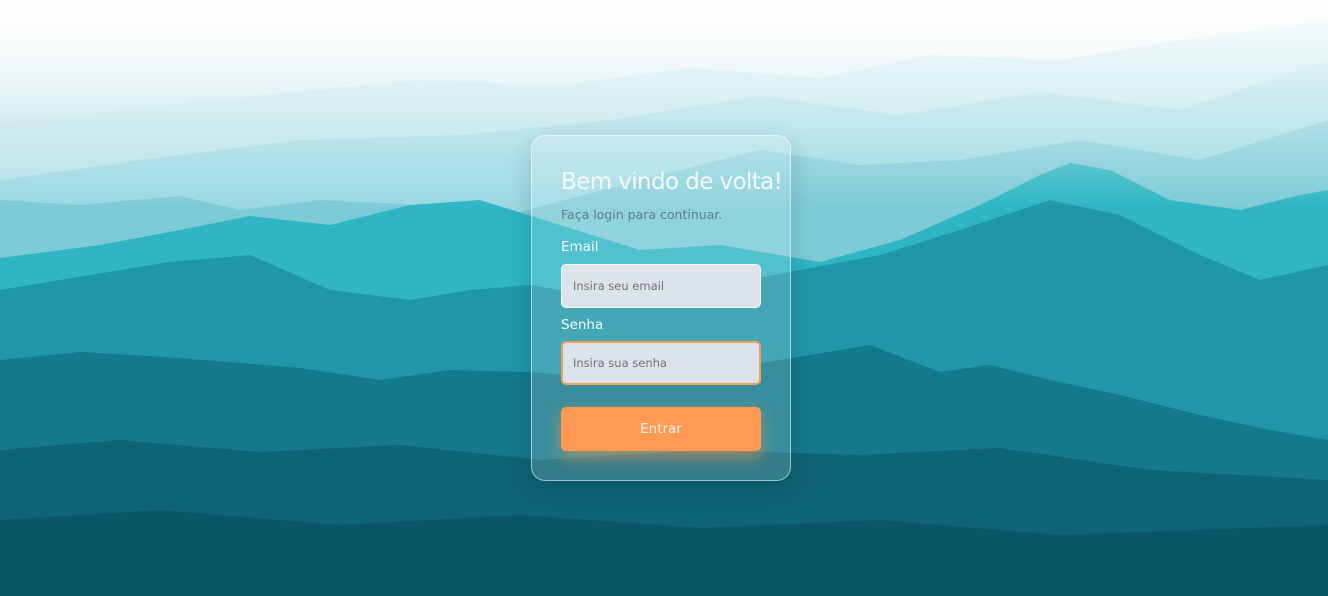  I want to click on login-title: Bem vindo de volta!, so click(672, 182).